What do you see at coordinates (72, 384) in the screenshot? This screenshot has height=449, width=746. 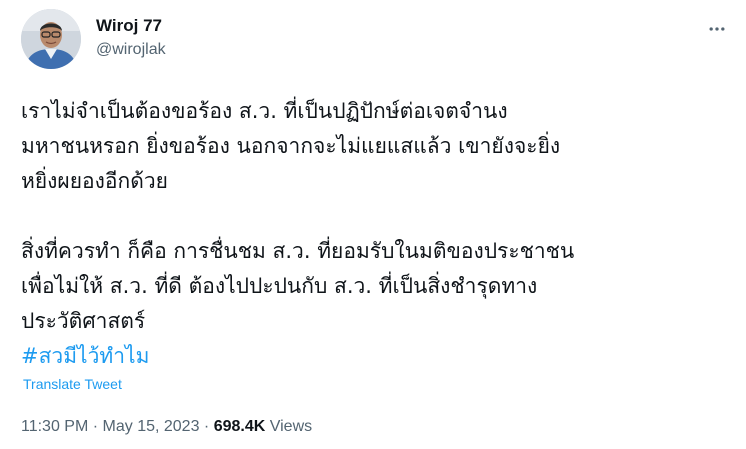 I see `translate-tweet-link: Translate Tweet` at bounding box center [72, 384].